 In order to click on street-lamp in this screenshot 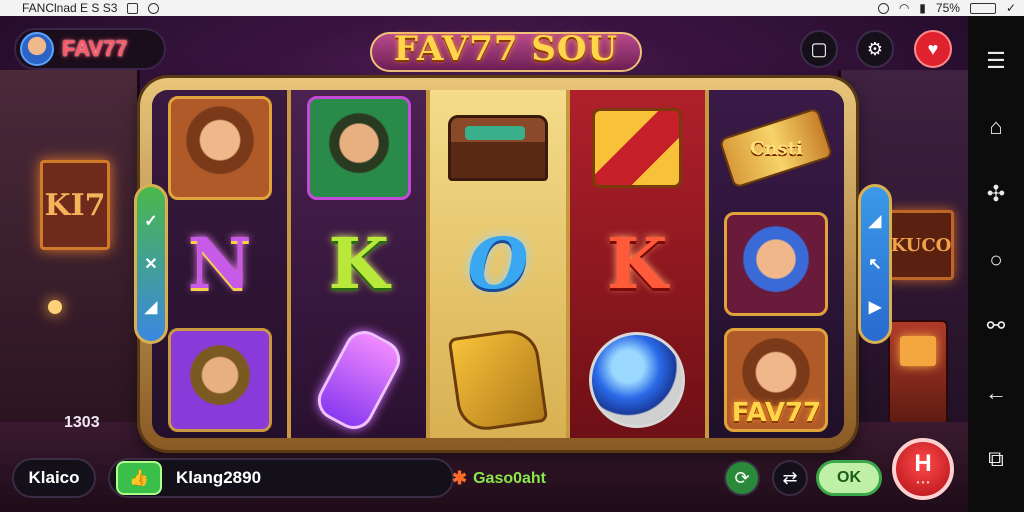, I will do `click(55, 307)`.